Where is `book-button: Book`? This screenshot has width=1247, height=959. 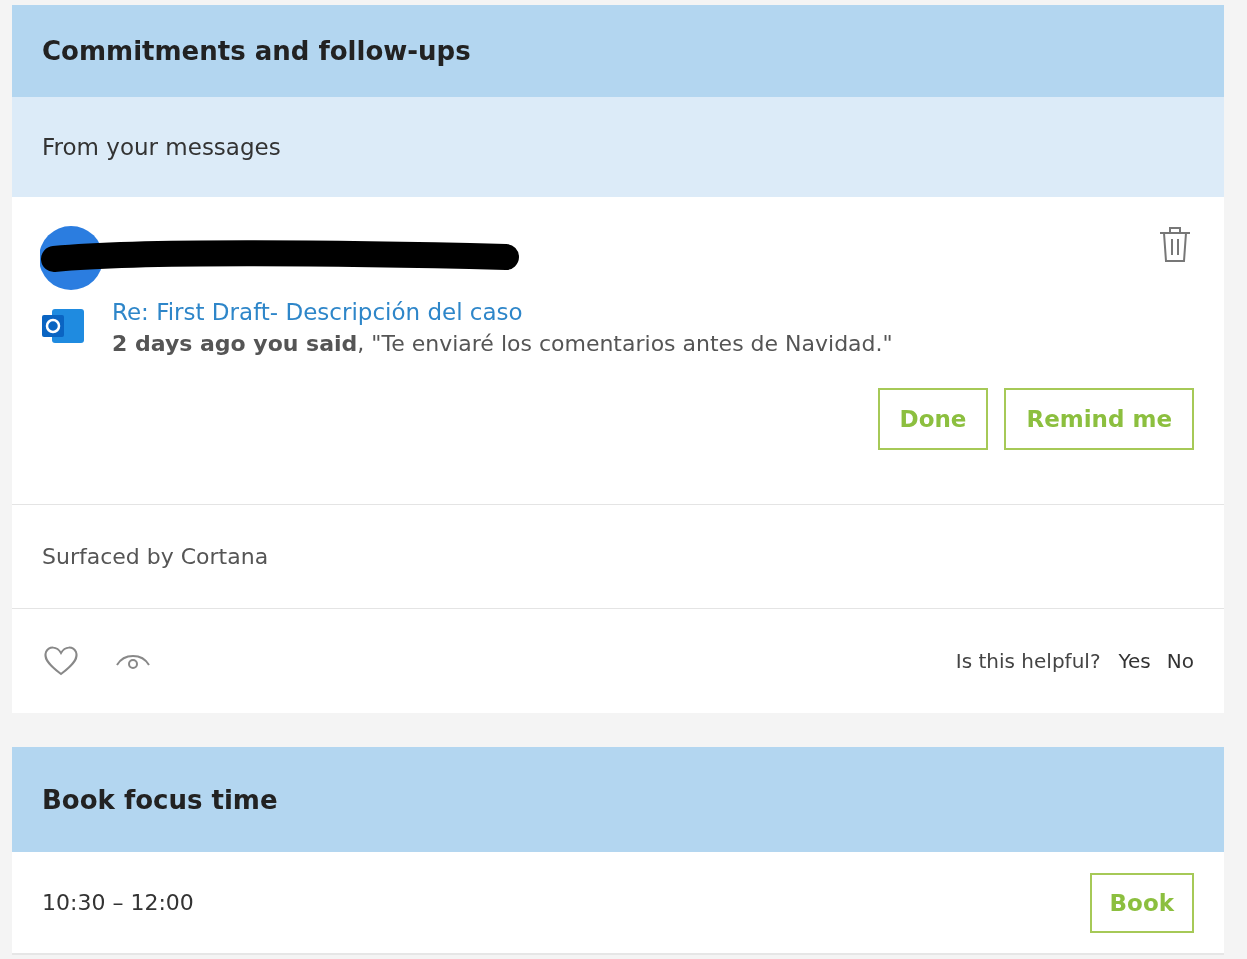 book-button: Book is located at coordinates (1141, 902).